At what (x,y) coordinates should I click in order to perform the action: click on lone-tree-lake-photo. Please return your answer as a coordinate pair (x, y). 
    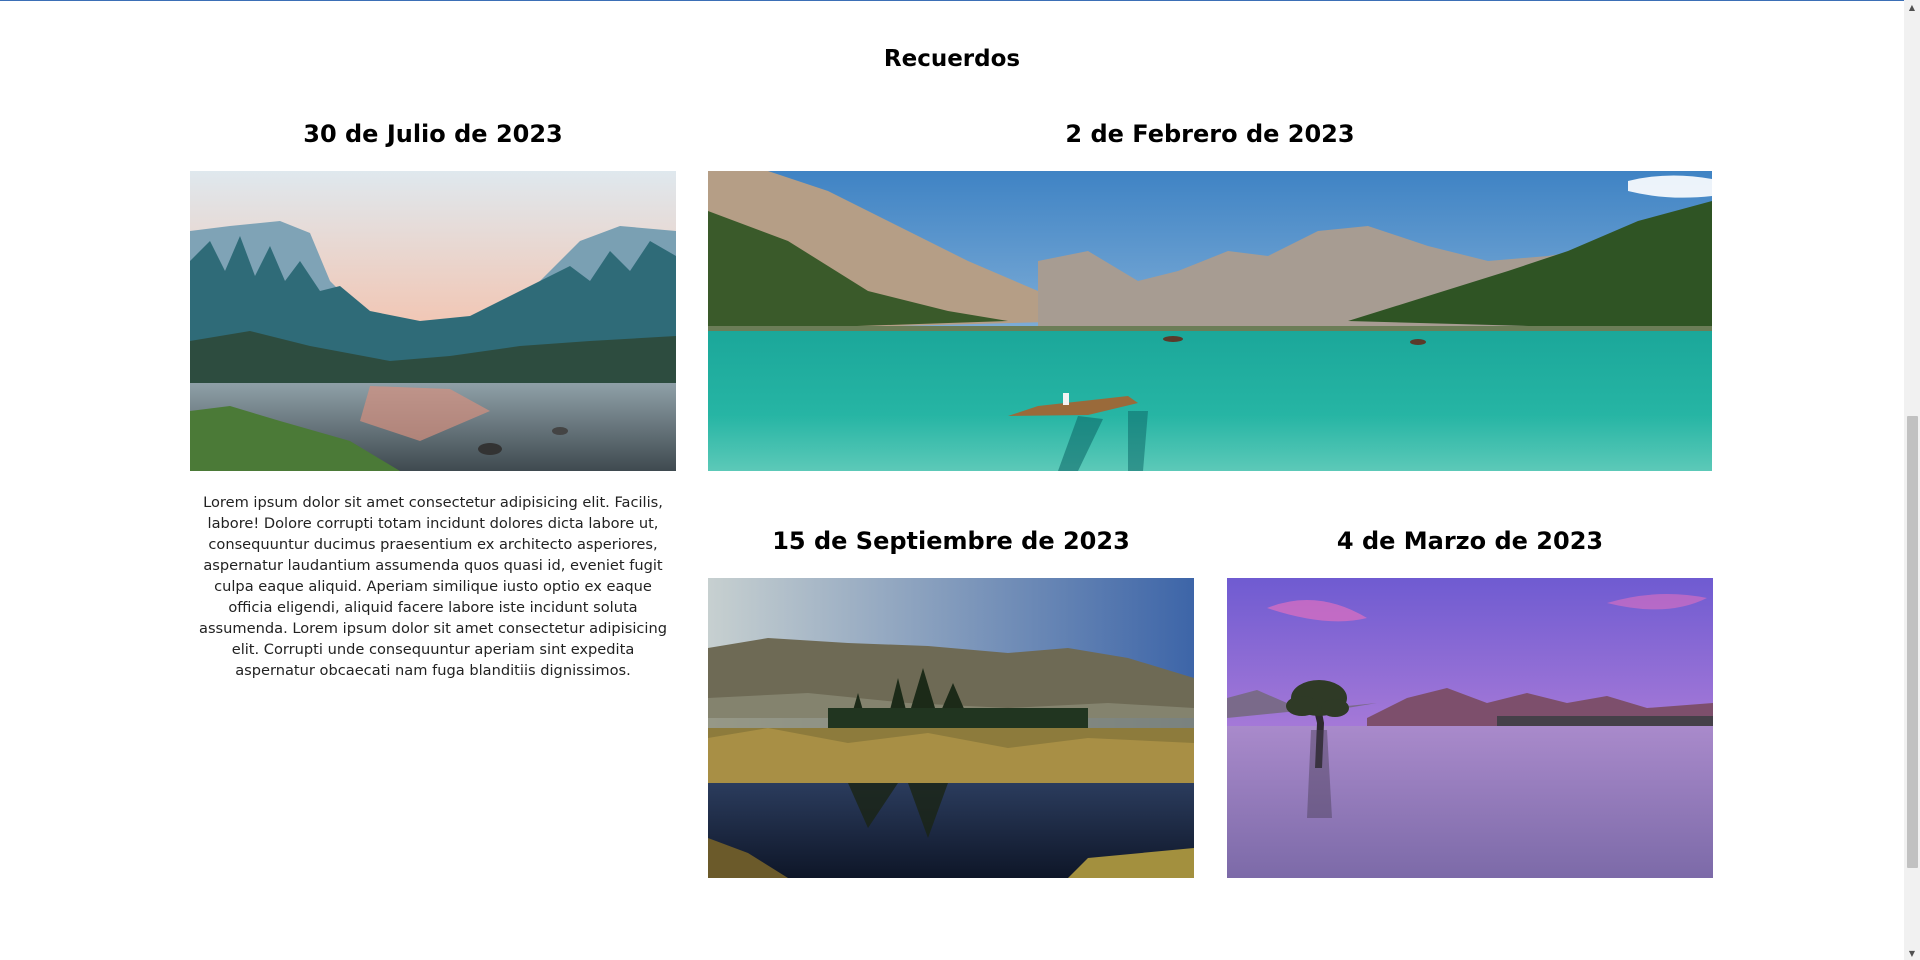
    Looking at the image, I should click on (1470, 728).